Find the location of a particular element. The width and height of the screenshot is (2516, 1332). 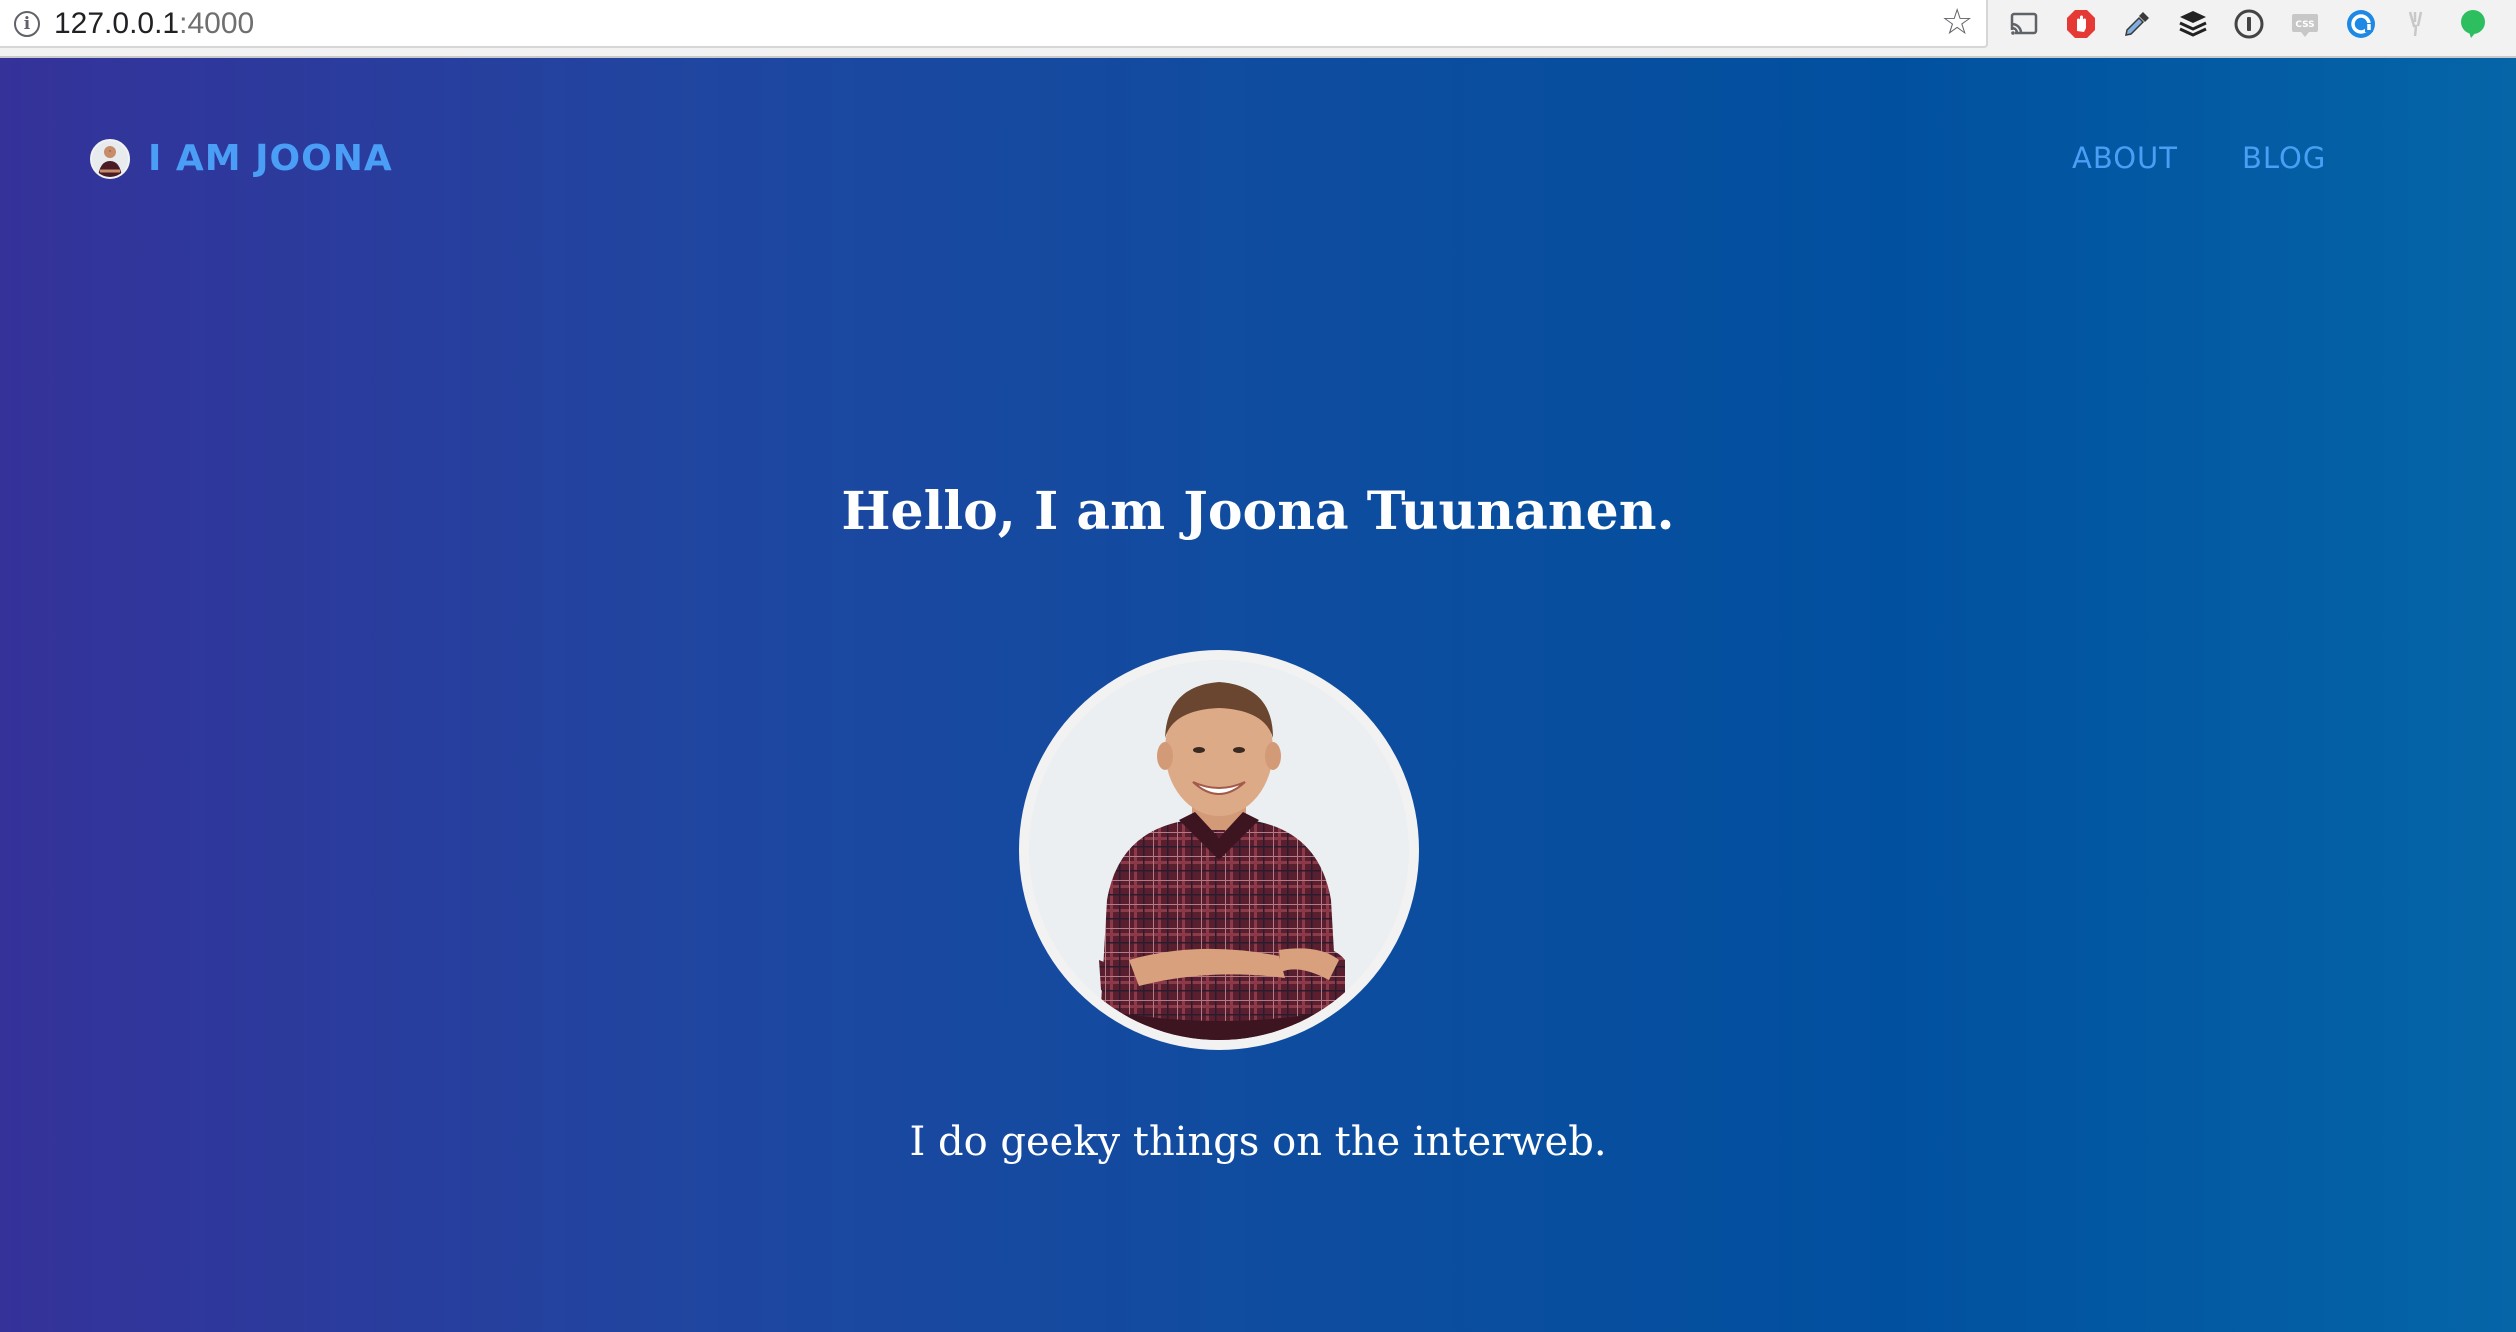

browser-toolbar: i 127.0.0.1:4000 ☆ CSS is located at coordinates (1258, 29).